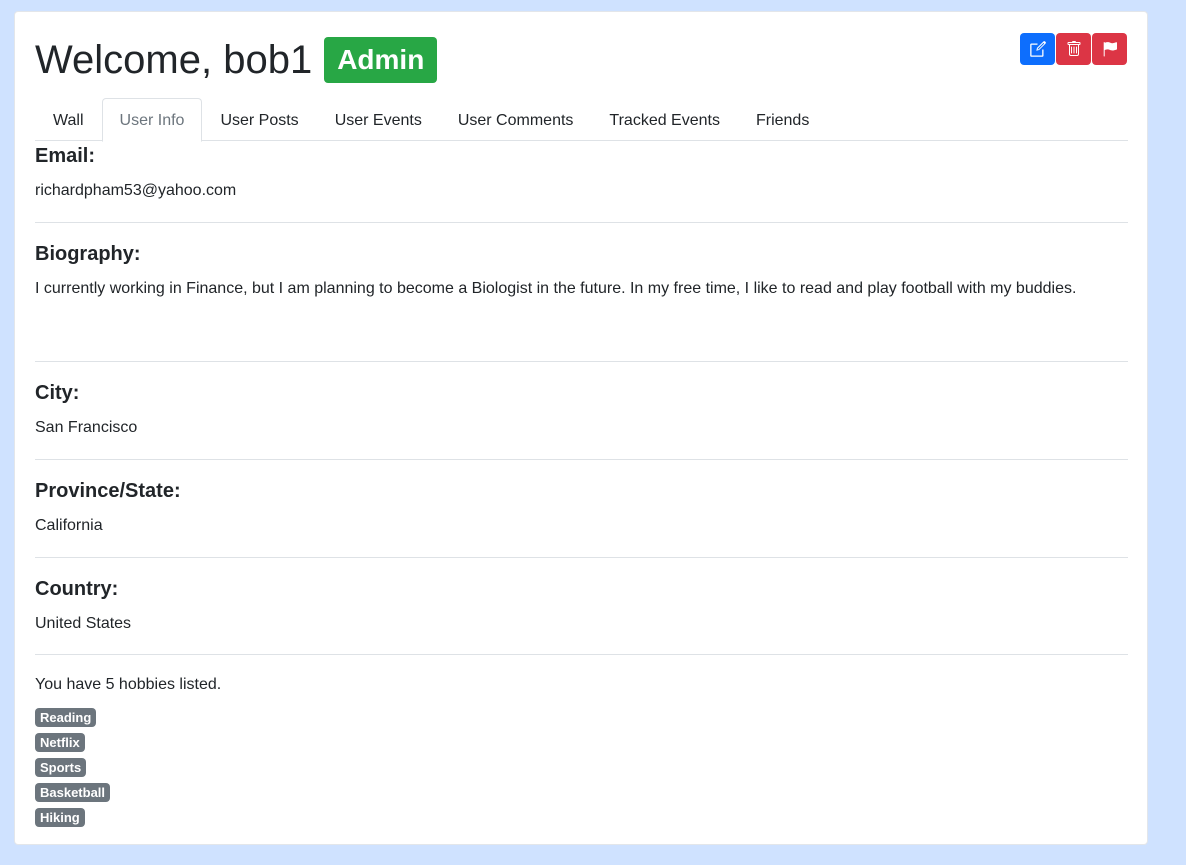 The image size is (1186, 865). I want to click on tab-user-events: User Events, so click(378, 119).